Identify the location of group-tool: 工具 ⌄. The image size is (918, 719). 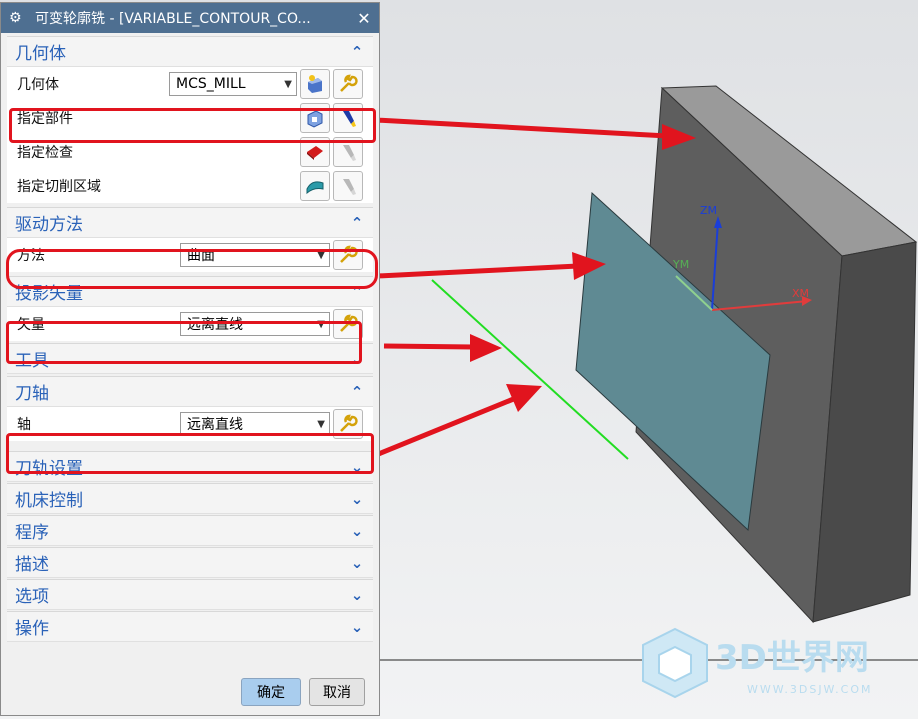
(190, 358).